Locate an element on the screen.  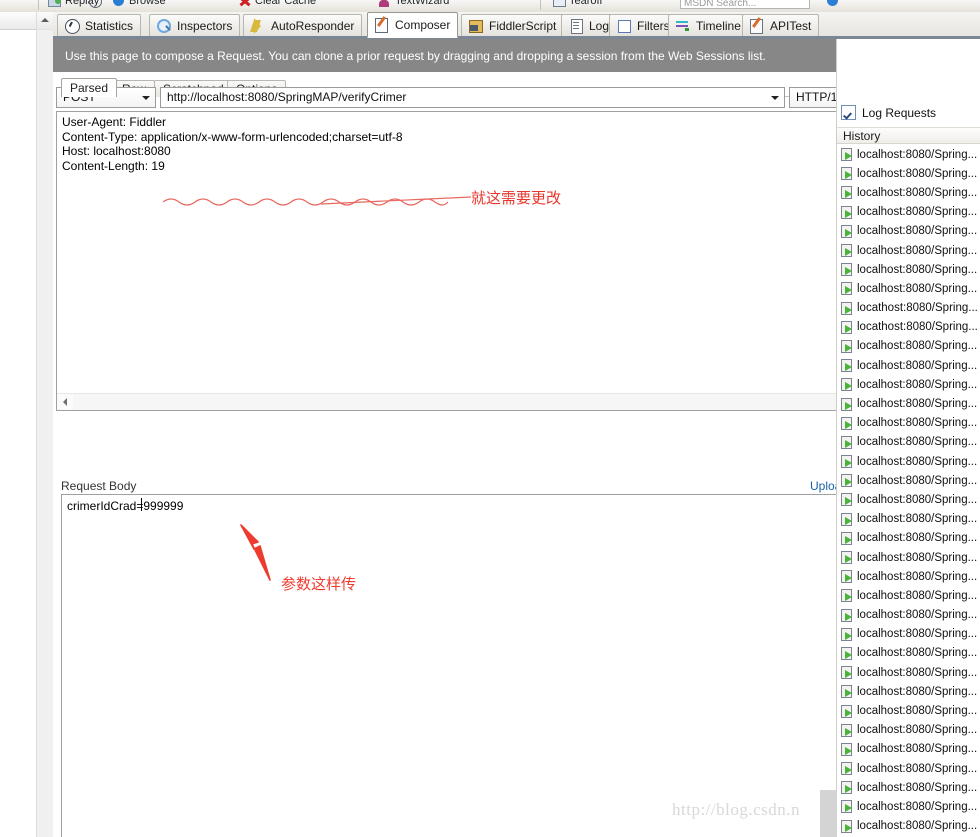
inspectors-icon is located at coordinates (164, 26).